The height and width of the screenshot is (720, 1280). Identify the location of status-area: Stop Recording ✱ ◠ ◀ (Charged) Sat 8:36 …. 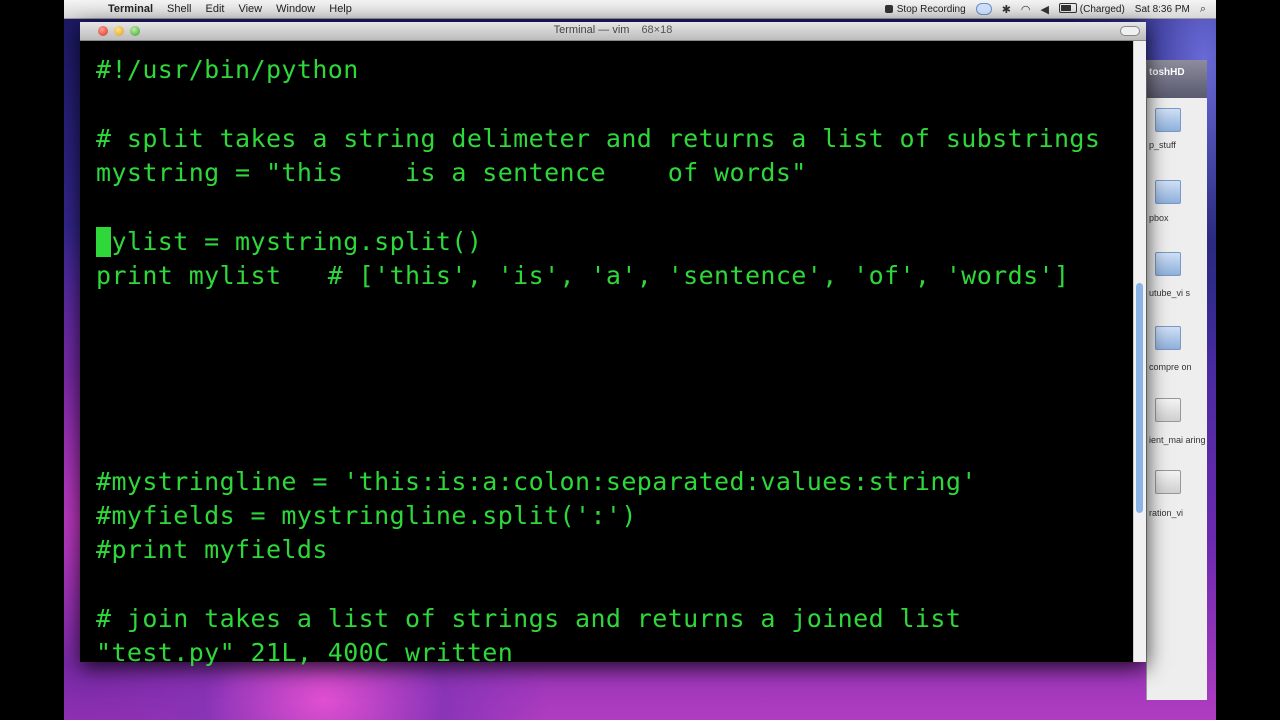
(1045, 9).